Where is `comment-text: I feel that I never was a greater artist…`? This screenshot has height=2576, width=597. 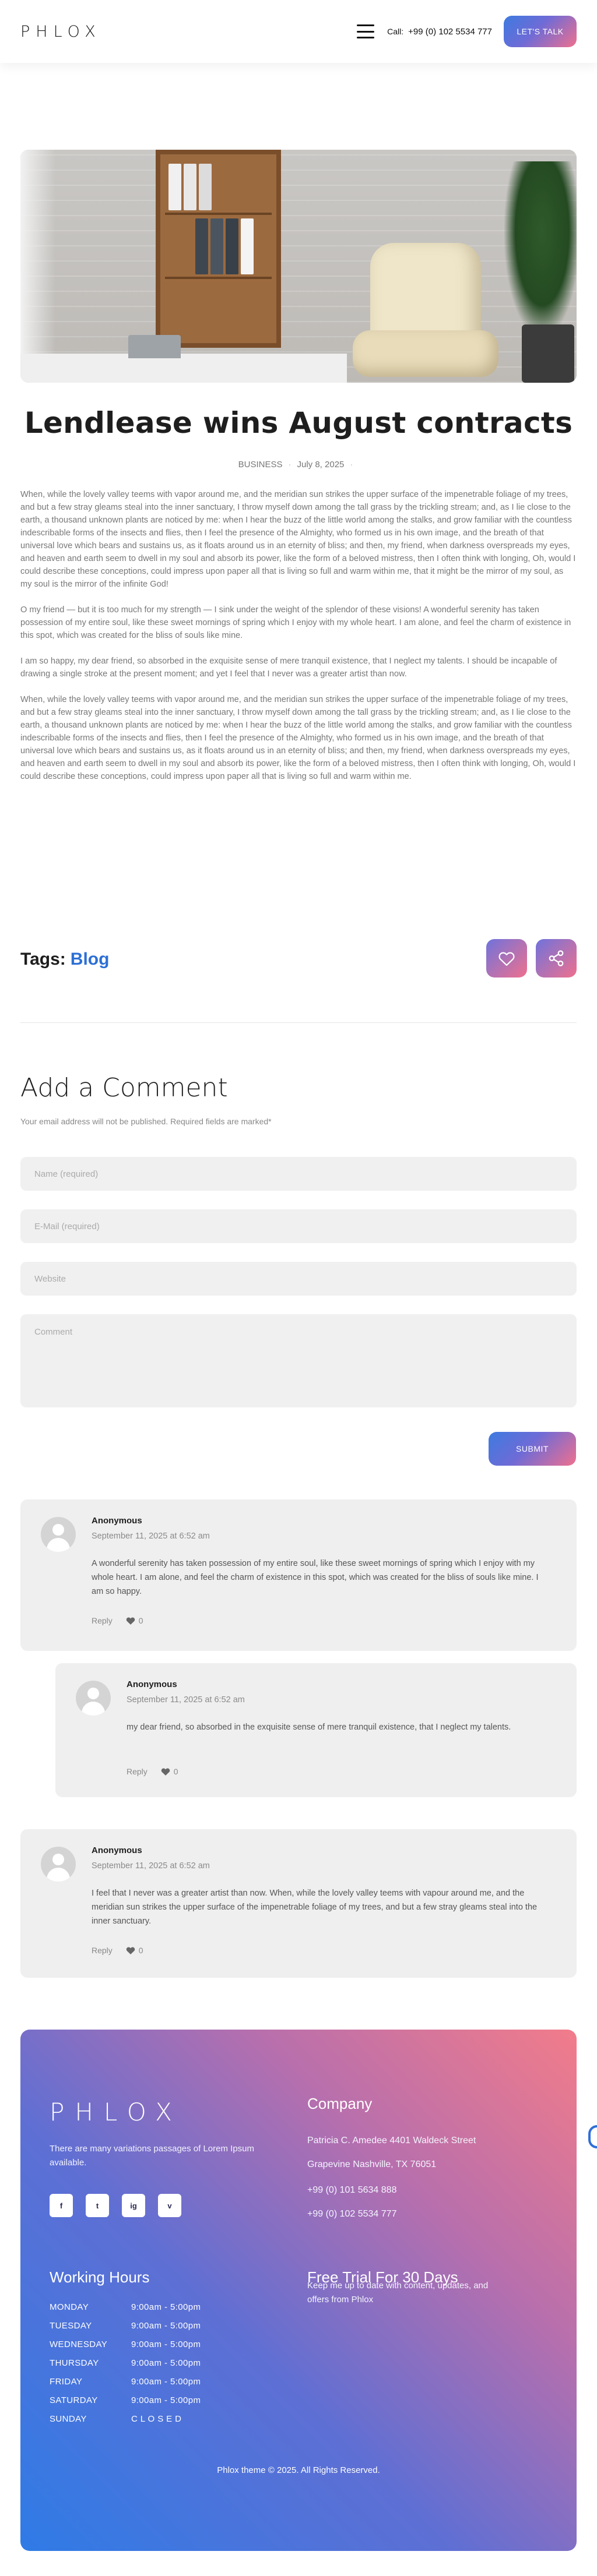 comment-text: I feel that I never was a greater artist… is located at coordinates (315, 1908).